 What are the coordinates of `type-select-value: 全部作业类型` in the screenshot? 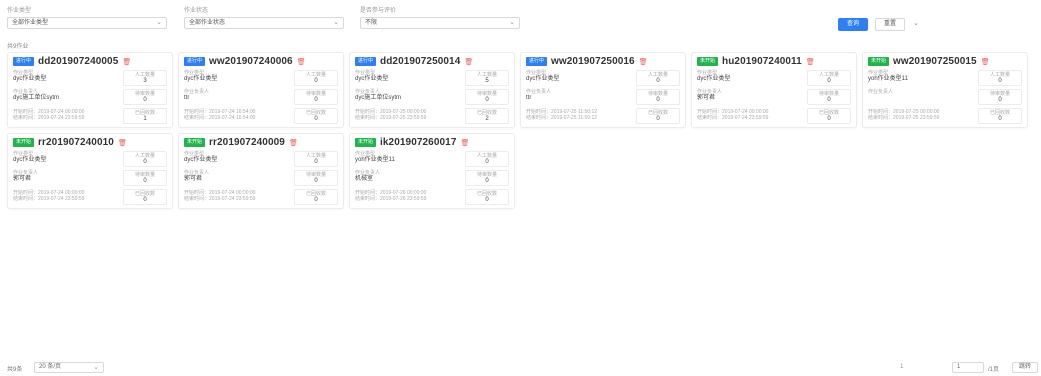 It's located at (30, 23).